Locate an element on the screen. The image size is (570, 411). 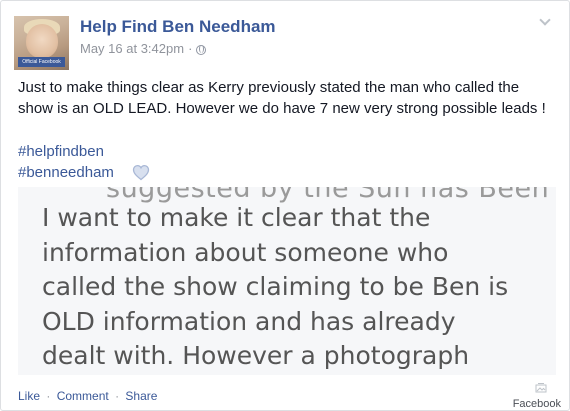
image-text-line: information about someone who is located at coordinates (245, 252).